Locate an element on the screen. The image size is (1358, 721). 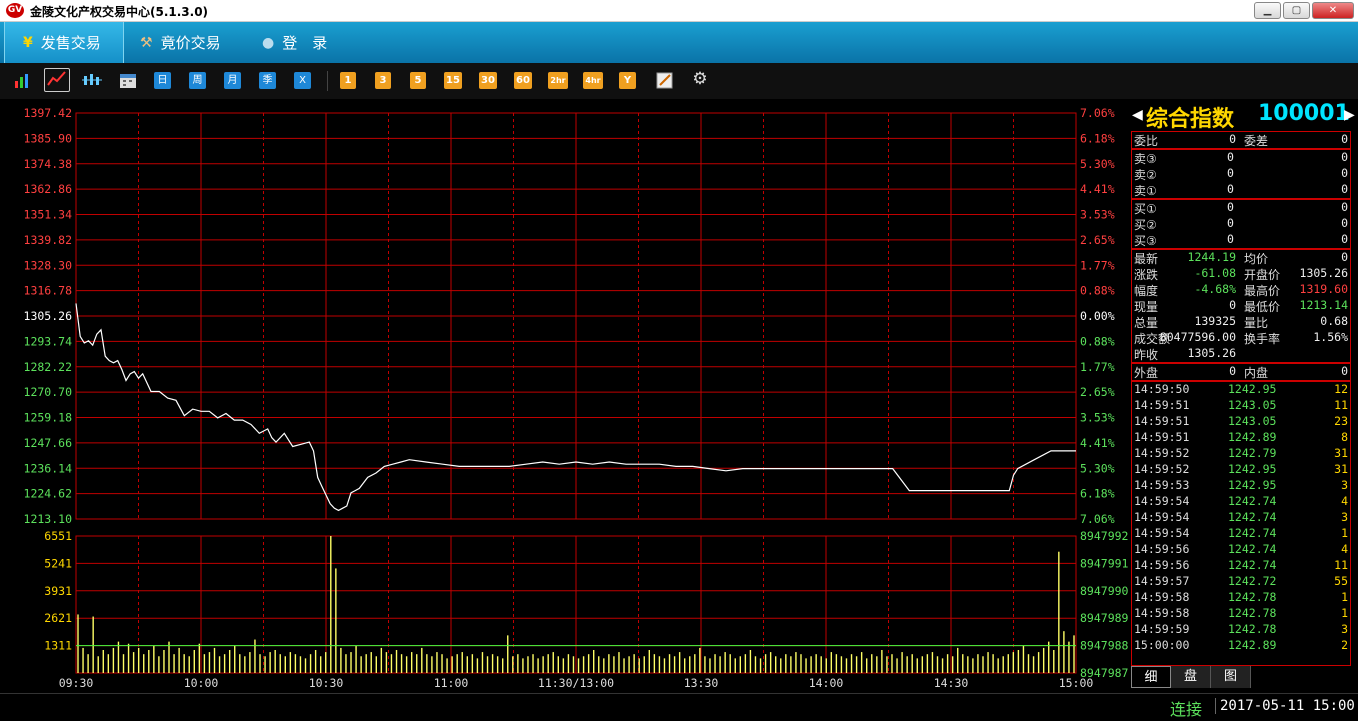
period-5min-button: 5 is located at coordinates (418, 80).